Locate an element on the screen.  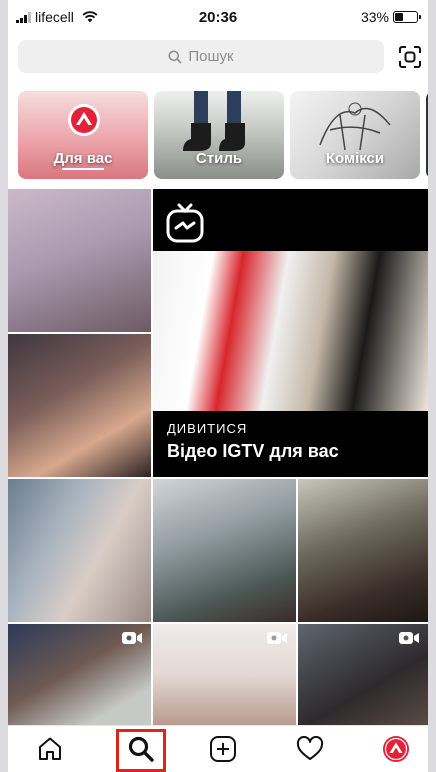
igtv-icon is located at coordinates (185, 223).